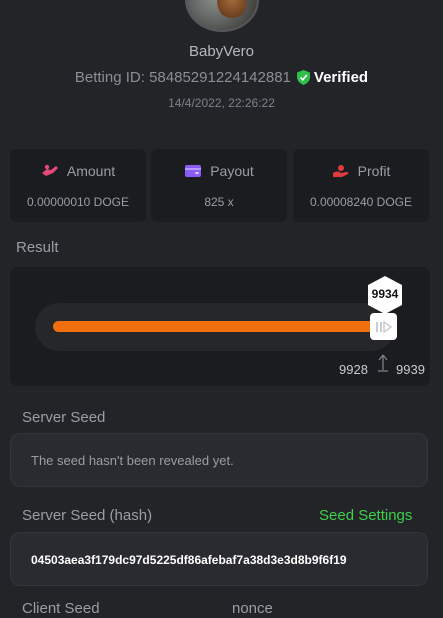 The image size is (443, 618). What do you see at coordinates (361, 202) in the screenshot?
I see `profit-value: 0.00008240 DOGE` at bounding box center [361, 202].